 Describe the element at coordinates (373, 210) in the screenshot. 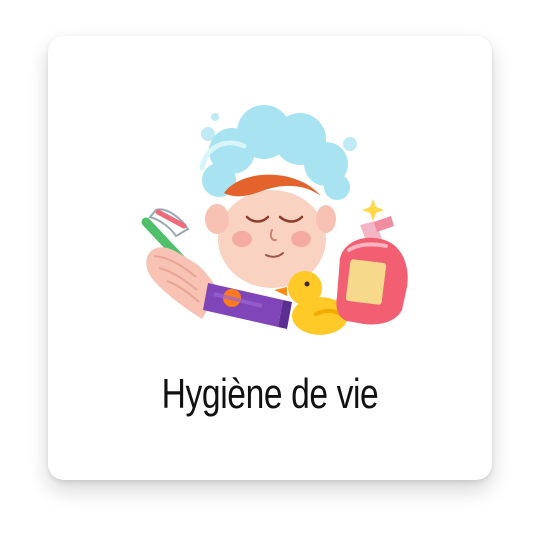

I see `sparkle-icon` at that location.